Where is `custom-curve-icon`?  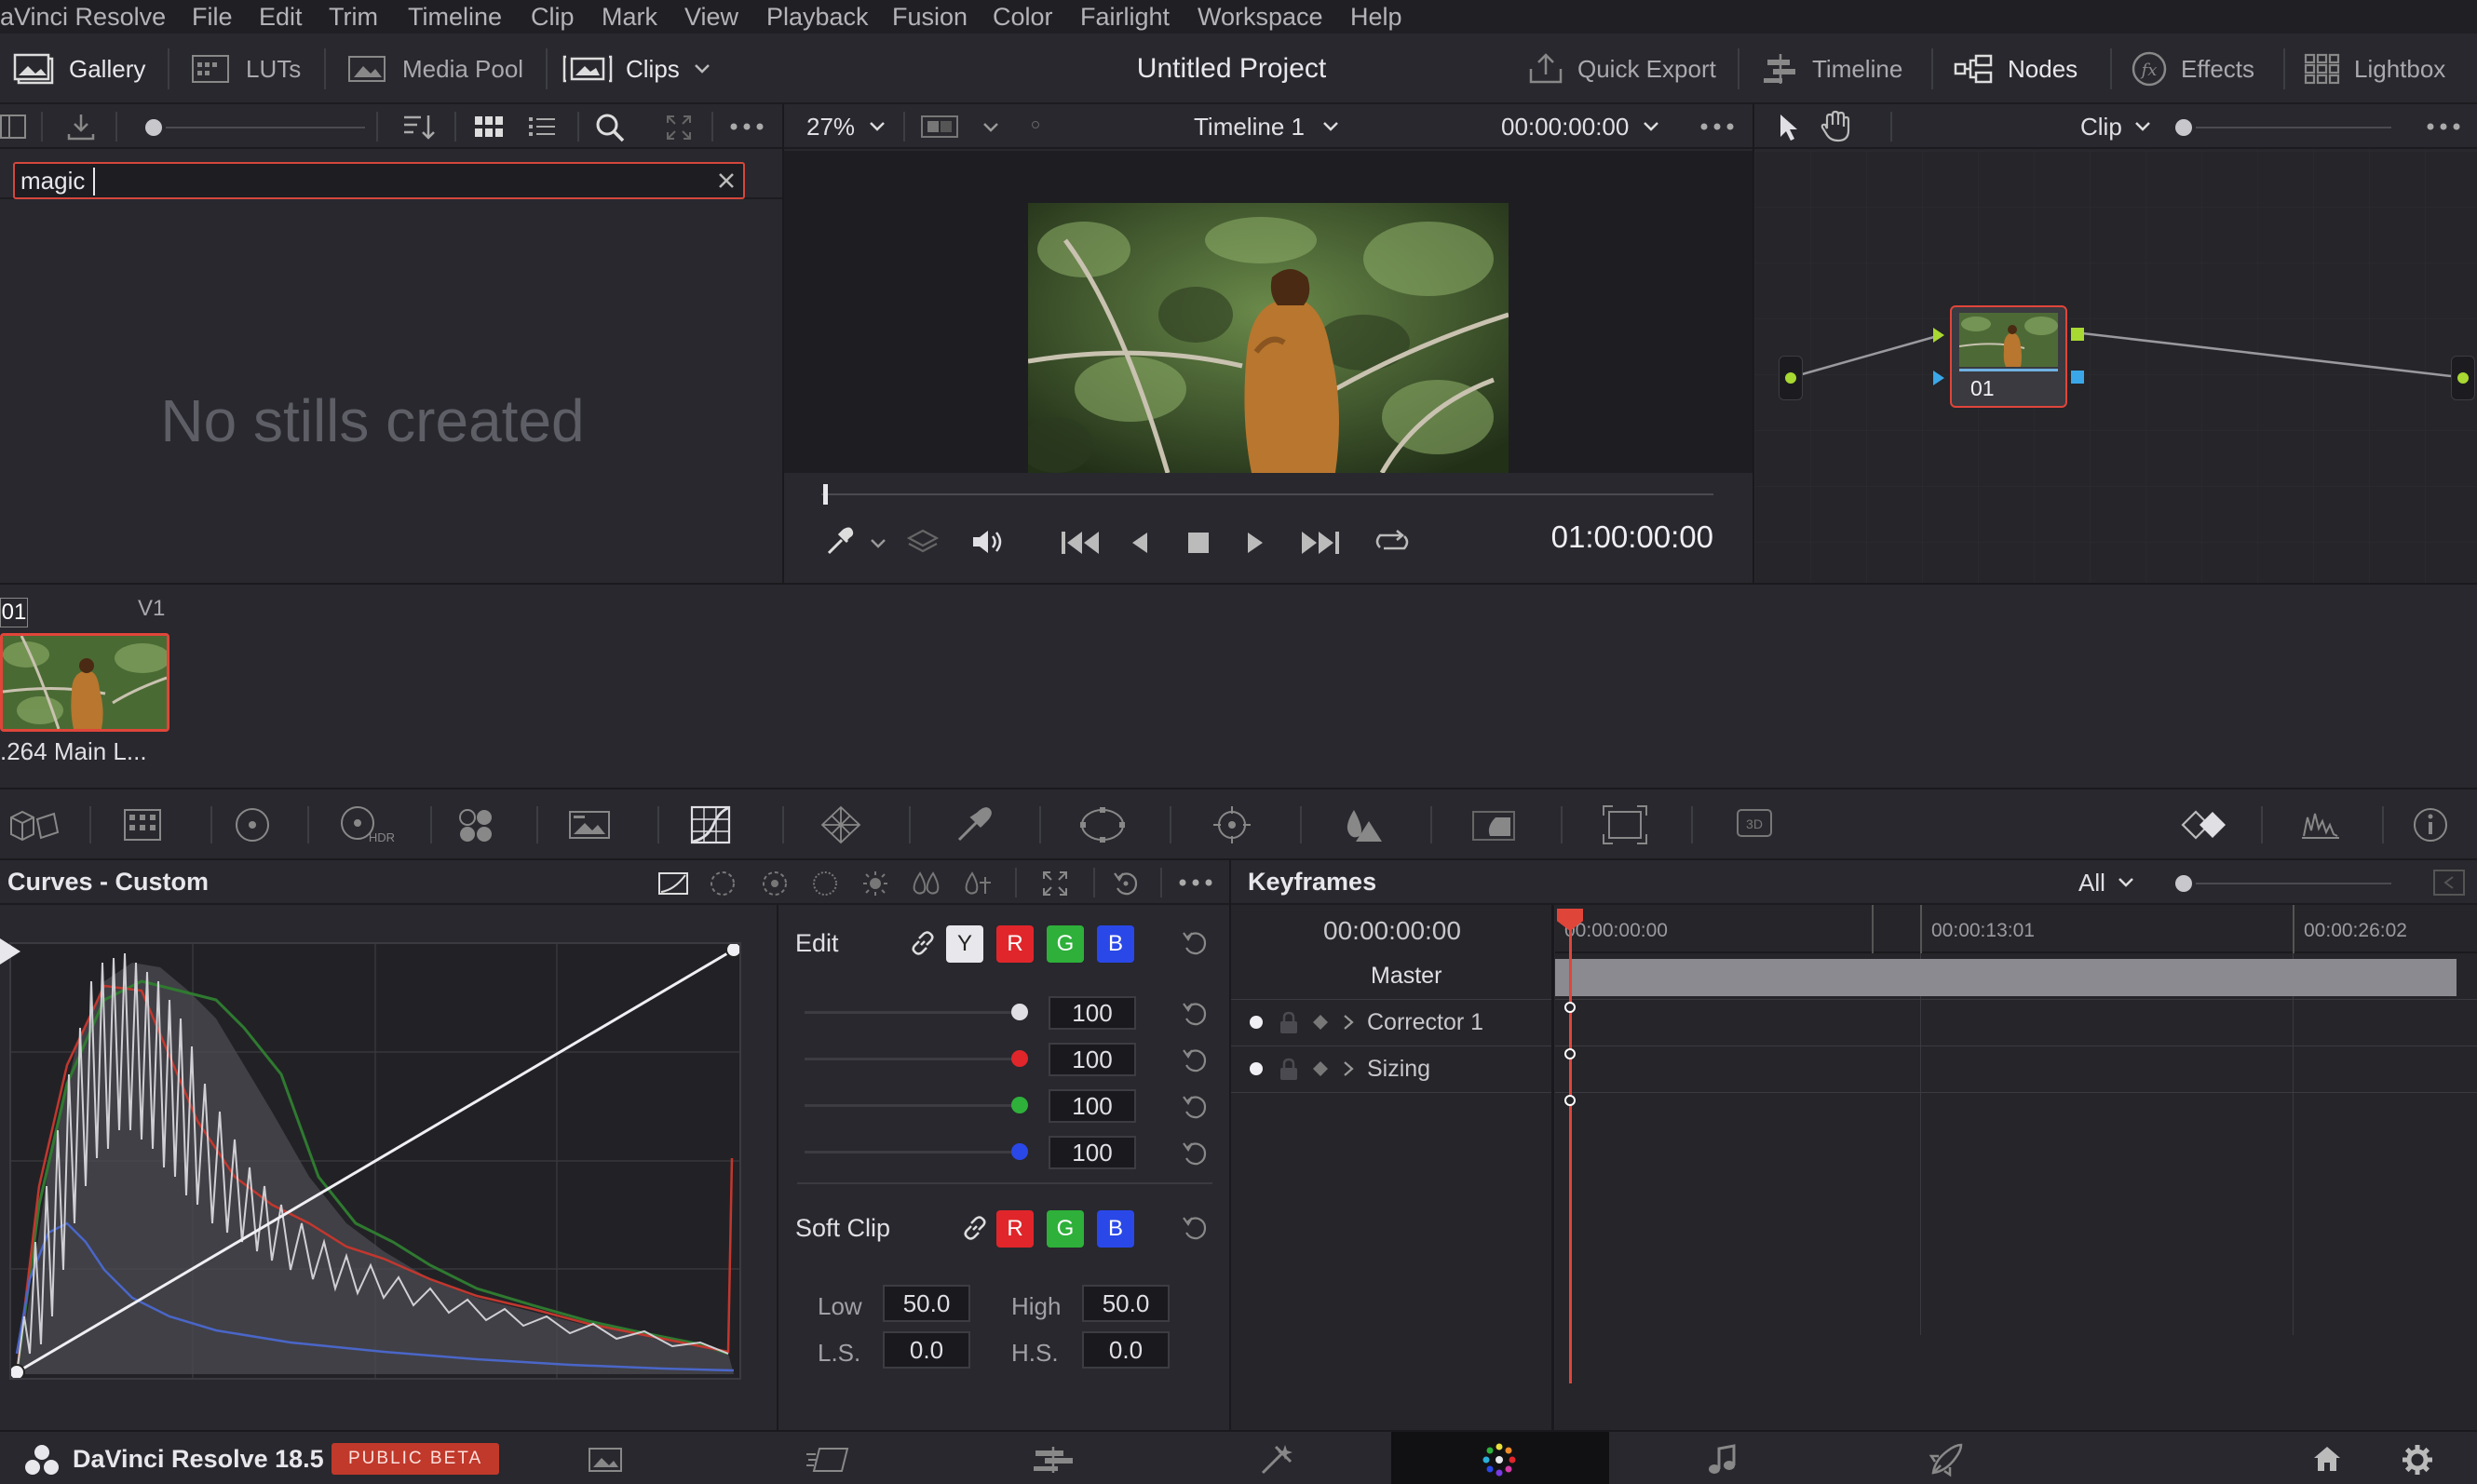 custom-curve-icon is located at coordinates (673, 883).